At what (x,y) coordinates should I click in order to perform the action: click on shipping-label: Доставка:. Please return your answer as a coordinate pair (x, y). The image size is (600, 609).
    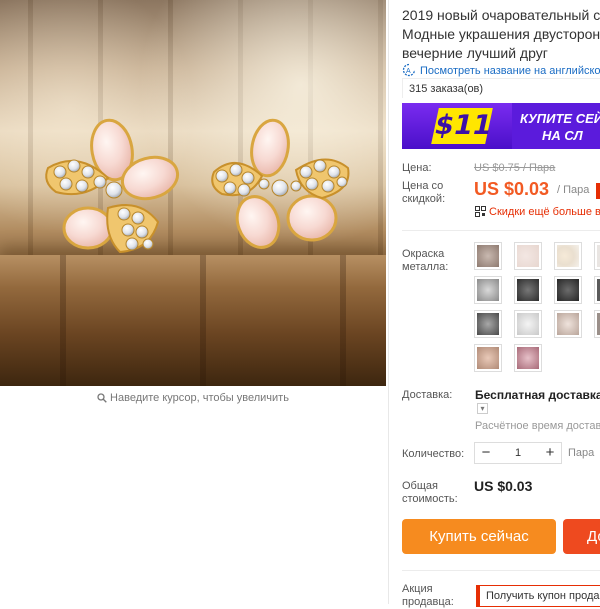
    Looking at the image, I should click on (427, 395).